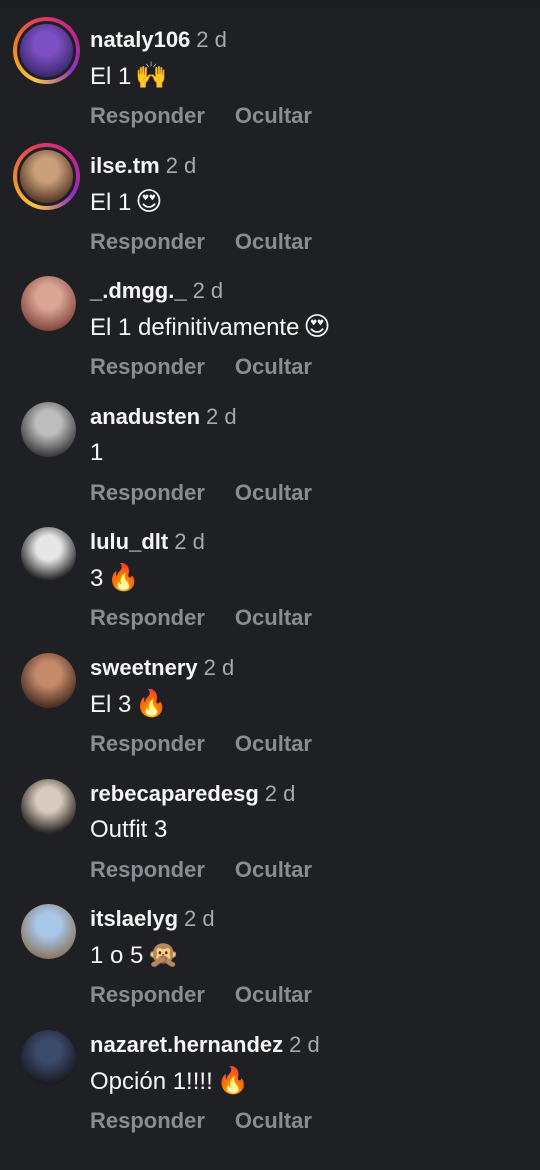  Describe the element at coordinates (97, 579) in the screenshot. I see `comment-body: 3` at that location.